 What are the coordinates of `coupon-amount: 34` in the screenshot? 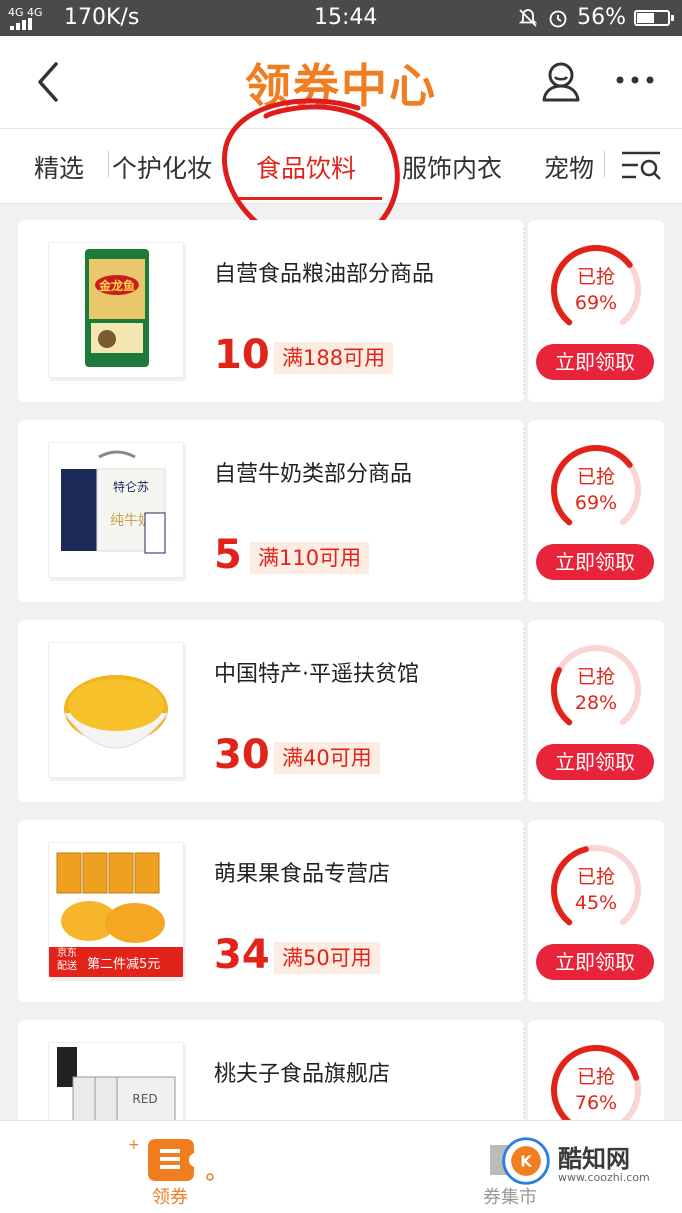 It's located at (242, 955).